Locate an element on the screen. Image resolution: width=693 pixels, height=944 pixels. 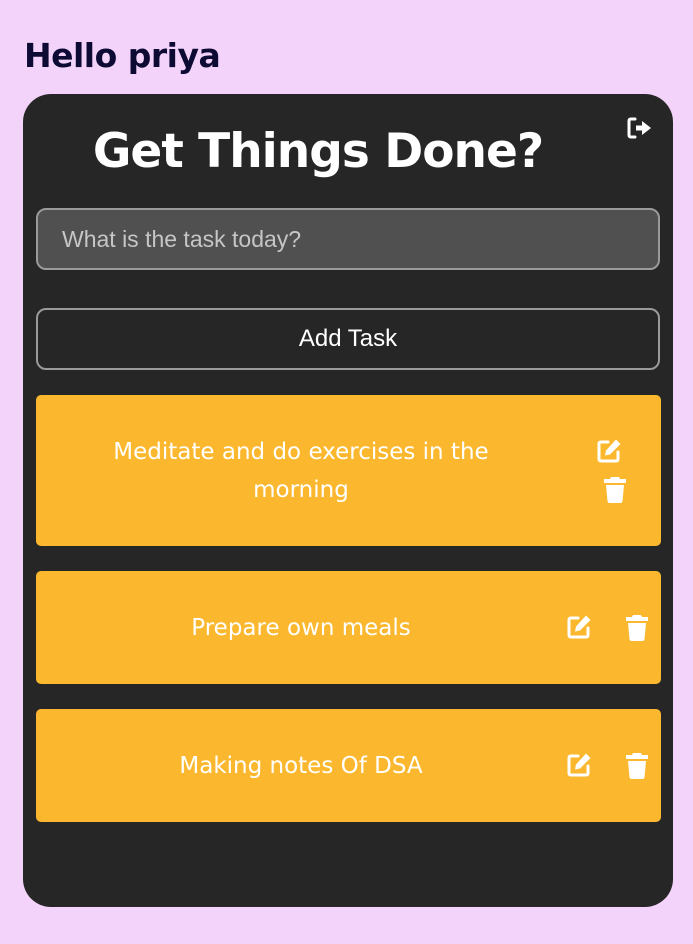
logout-button is located at coordinates (639, 128).